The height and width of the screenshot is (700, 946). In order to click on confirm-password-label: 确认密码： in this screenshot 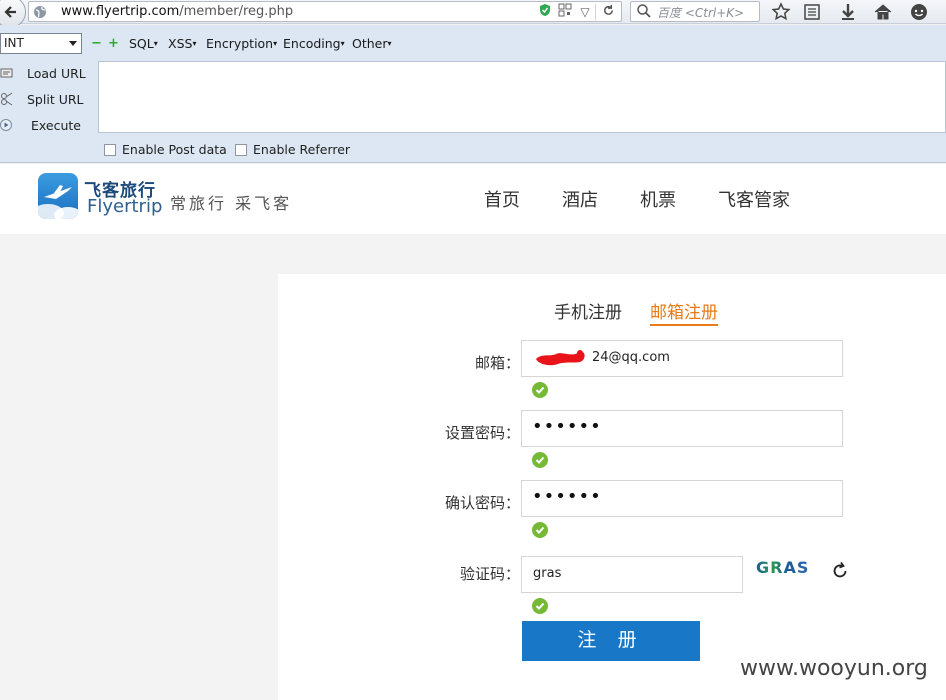, I will do `click(482, 503)`.